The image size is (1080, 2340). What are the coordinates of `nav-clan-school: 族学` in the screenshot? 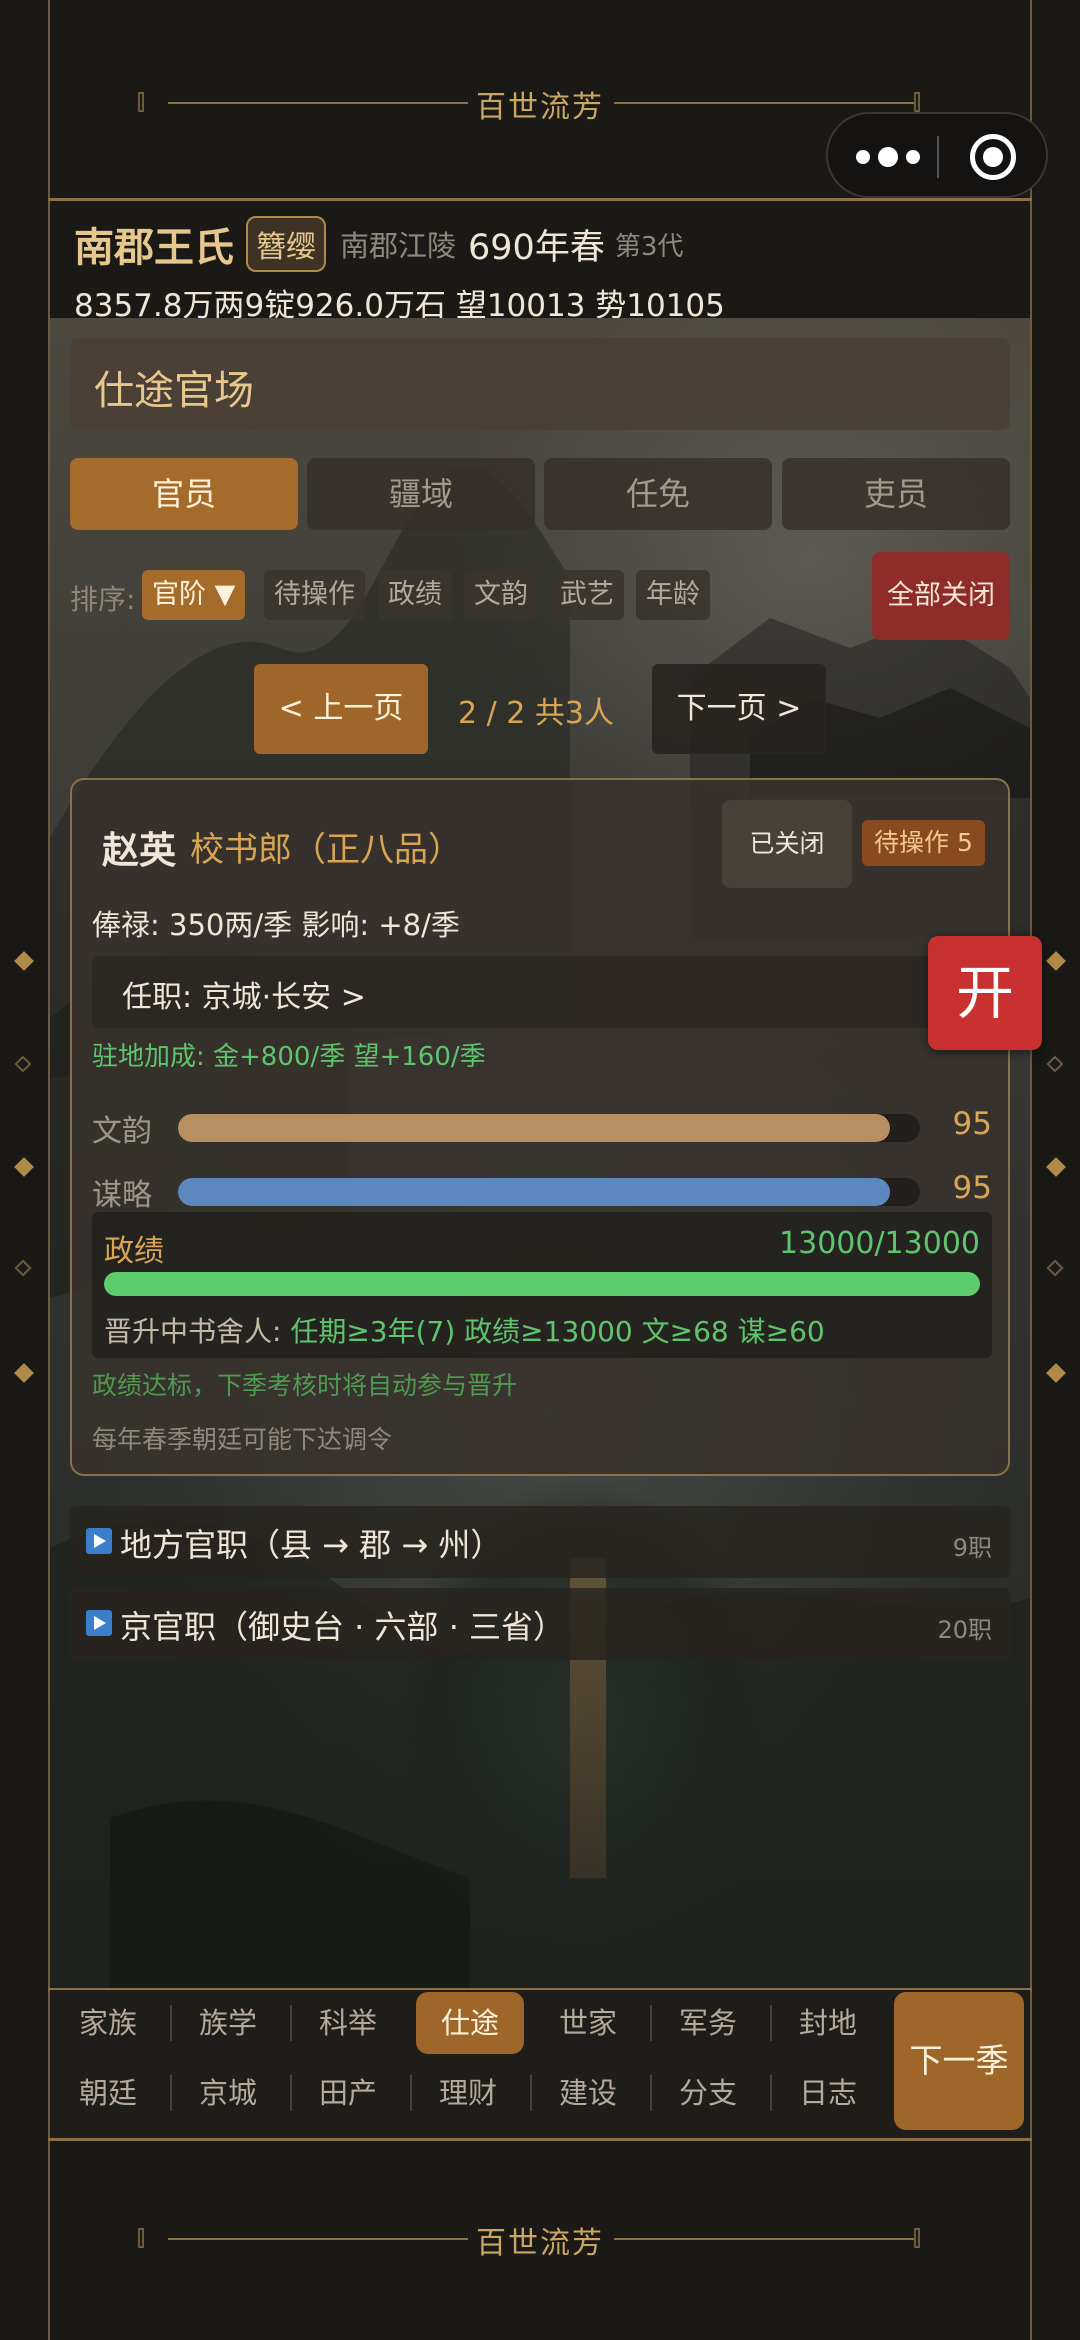 It's located at (228, 2023).